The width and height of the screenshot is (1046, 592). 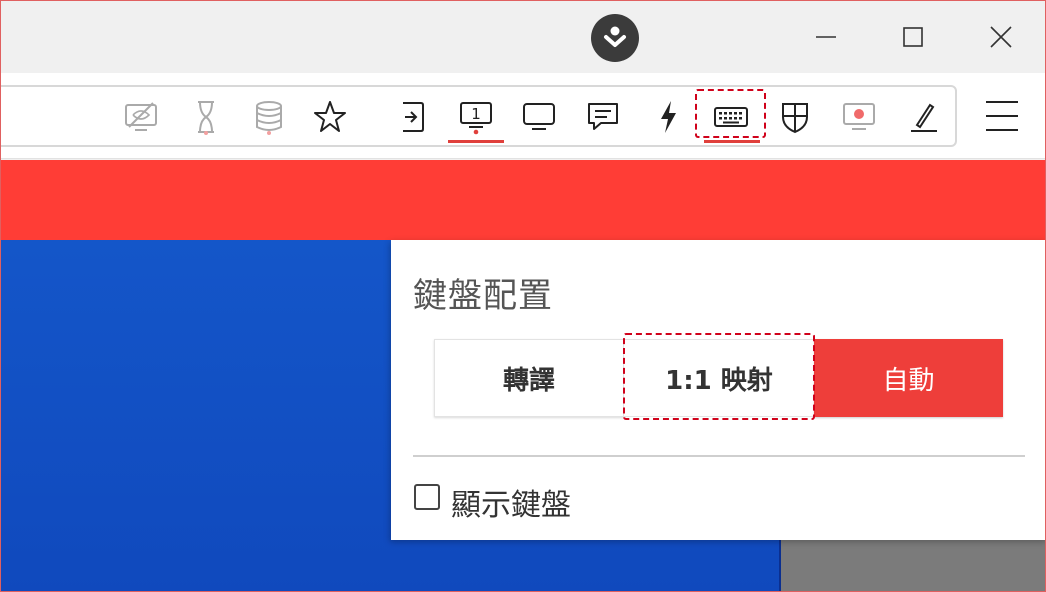 What do you see at coordinates (913, 37) in the screenshot?
I see `maximize-icon` at bounding box center [913, 37].